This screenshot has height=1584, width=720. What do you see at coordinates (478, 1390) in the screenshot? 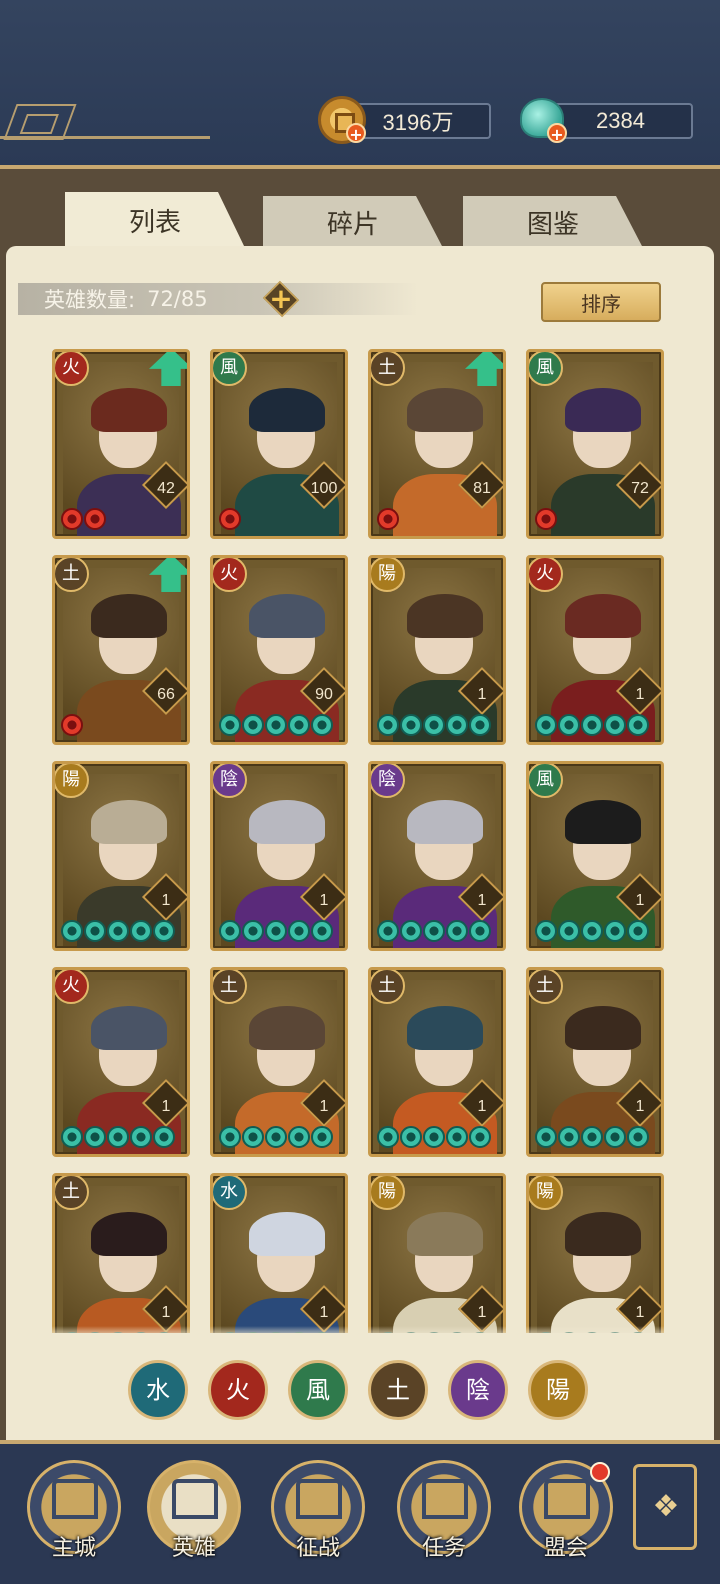
I see `element-filter-button: 陰` at bounding box center [478, 1390].